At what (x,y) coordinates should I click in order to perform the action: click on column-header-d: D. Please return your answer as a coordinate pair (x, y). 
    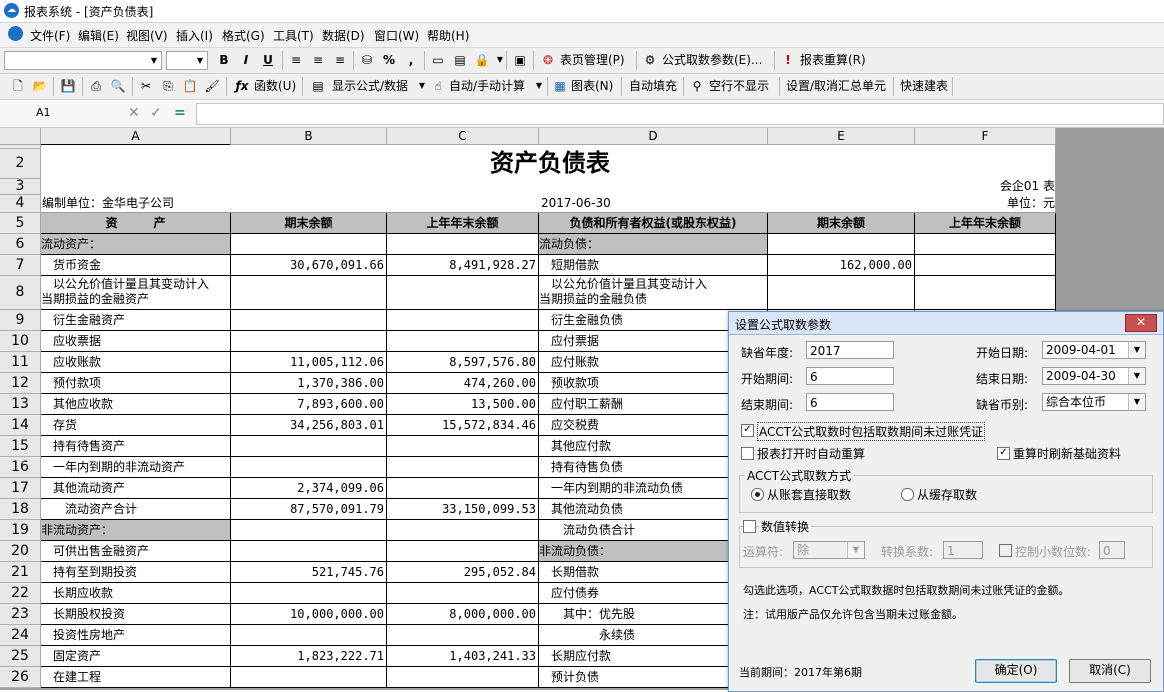
    Looking at the image, I should click on (653, 136).